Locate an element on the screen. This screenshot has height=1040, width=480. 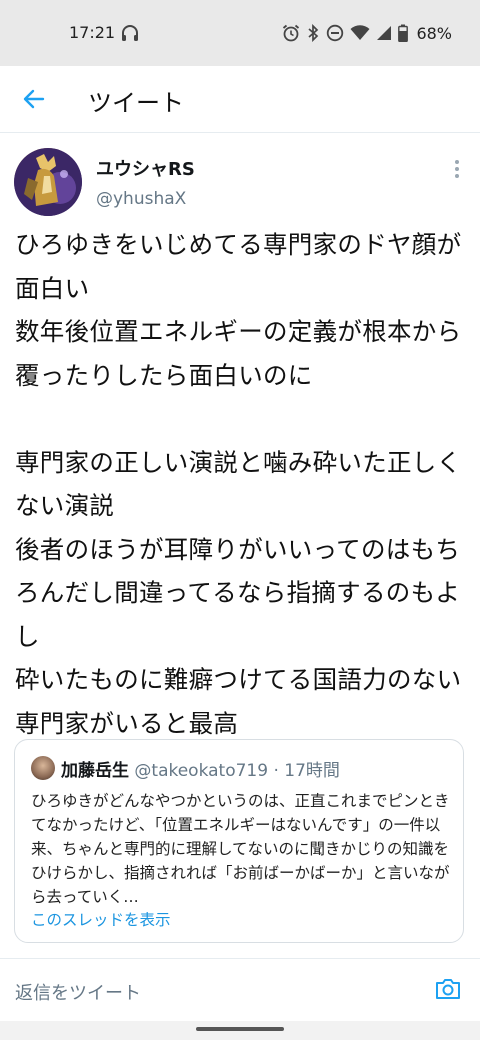
quoted-time: 17時間 is located at coordinates (312, 771).